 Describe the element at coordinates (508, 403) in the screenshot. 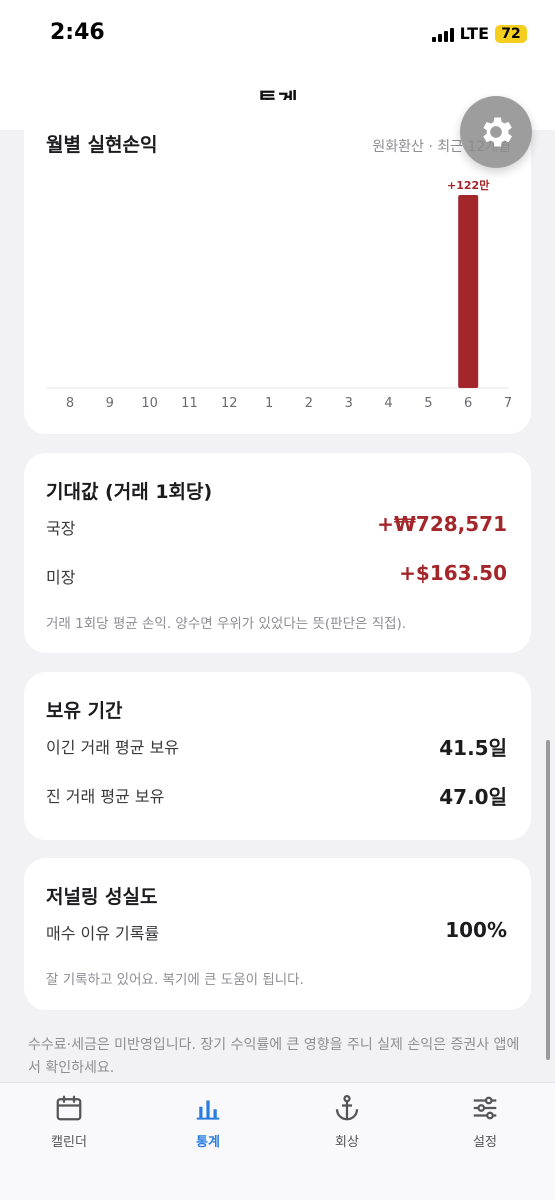

I see `chart-tick-label: 7` at that location.